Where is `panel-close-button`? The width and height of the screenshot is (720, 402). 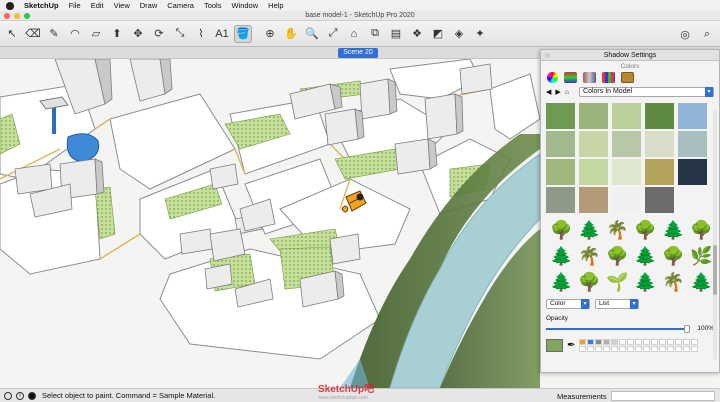
panel-close-button is located at coordinates (547, 55).